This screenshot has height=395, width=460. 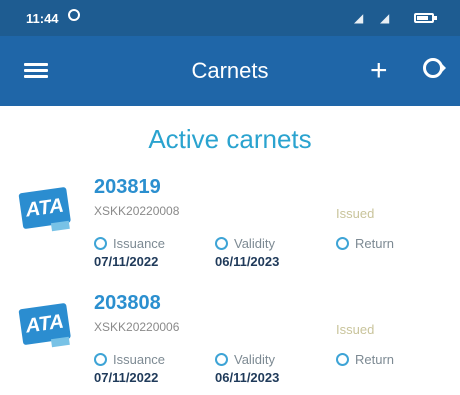 I want to click on section-title: Active carnets, so click(x=230, y=139).